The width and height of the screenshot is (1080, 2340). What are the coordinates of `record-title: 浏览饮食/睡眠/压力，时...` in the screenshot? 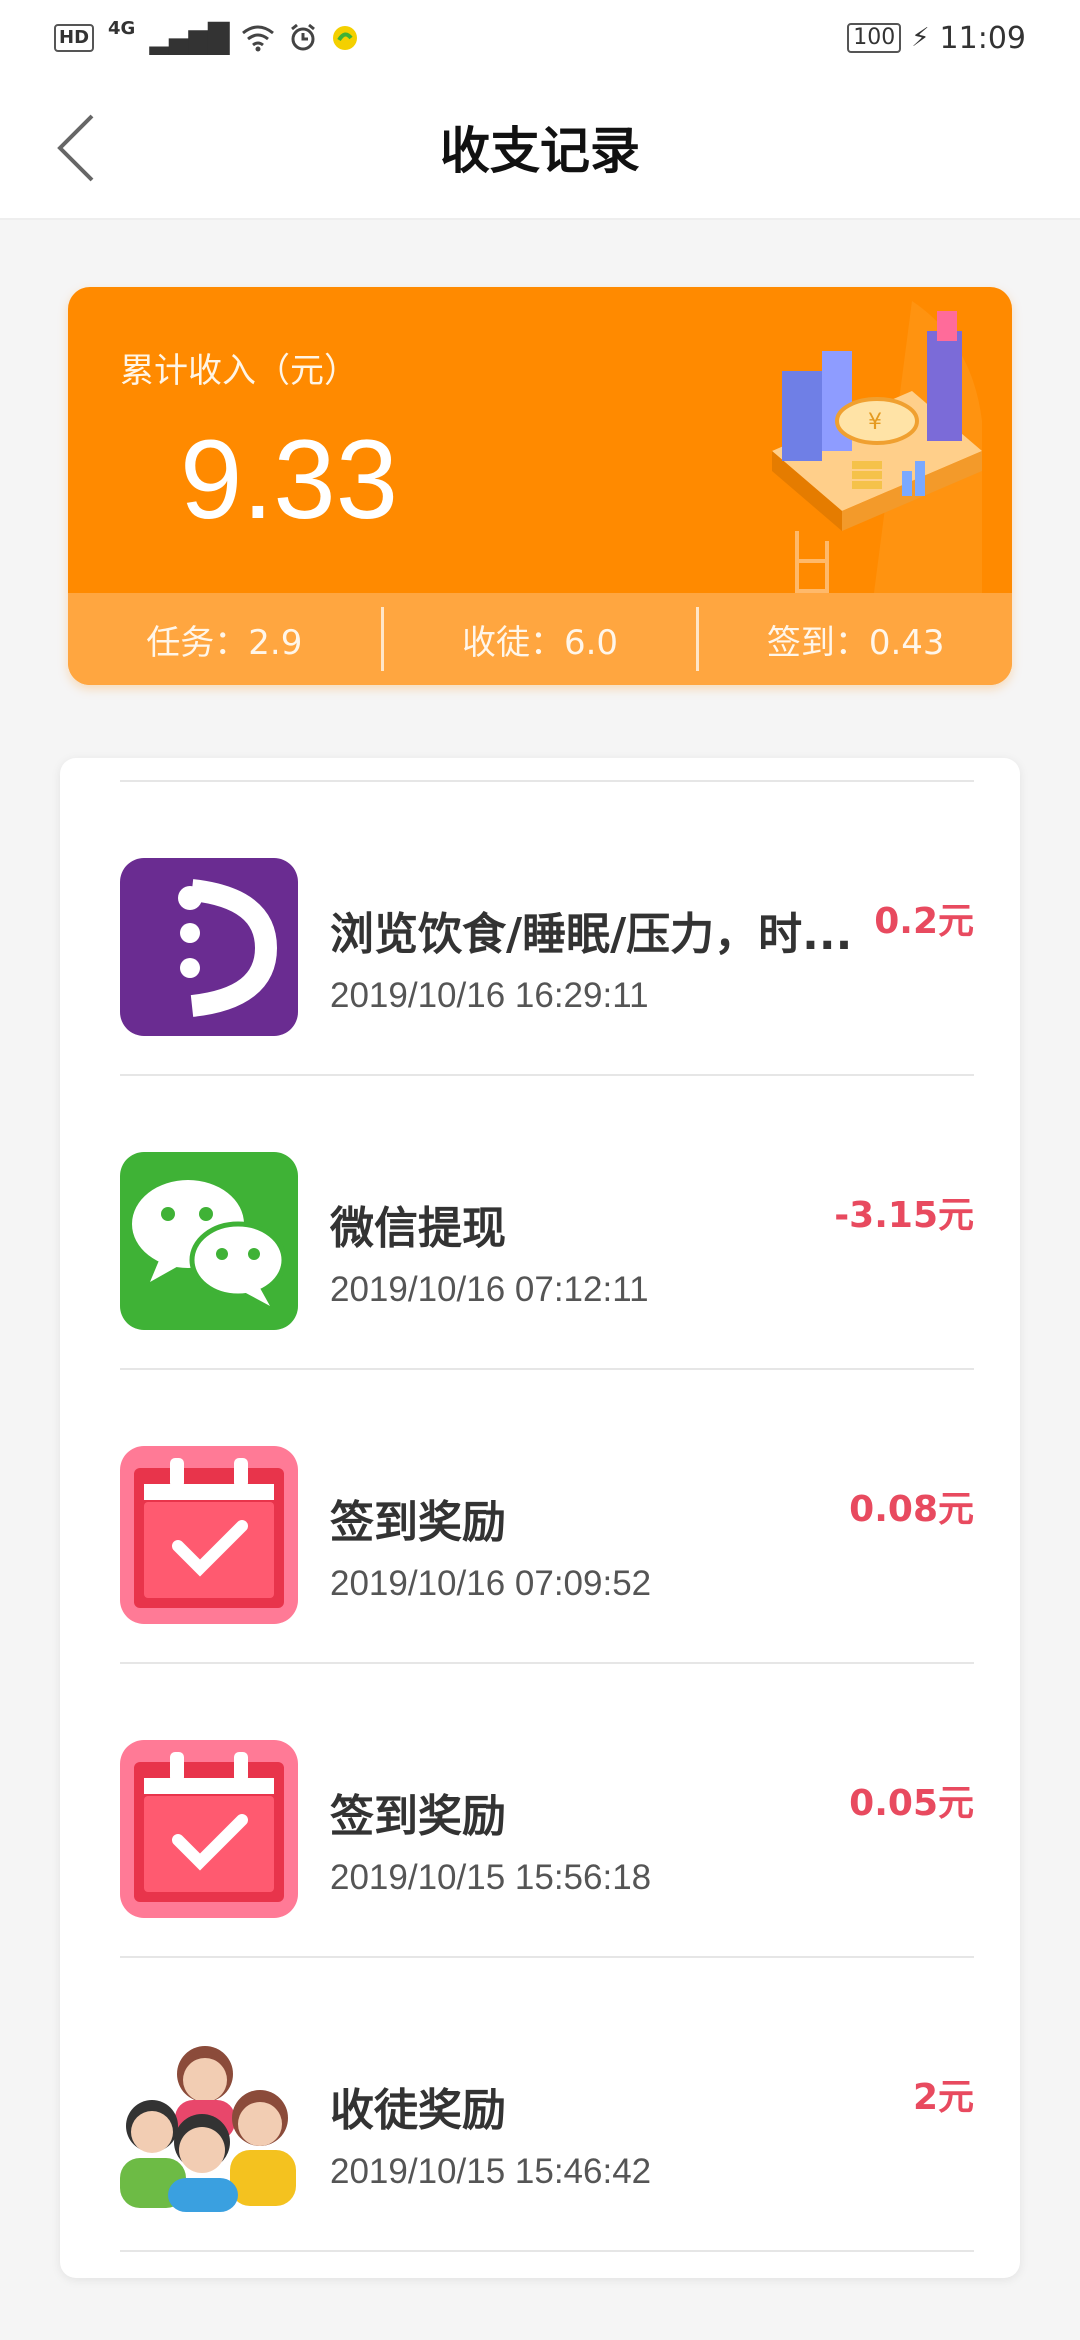 It's located at (591, 934).